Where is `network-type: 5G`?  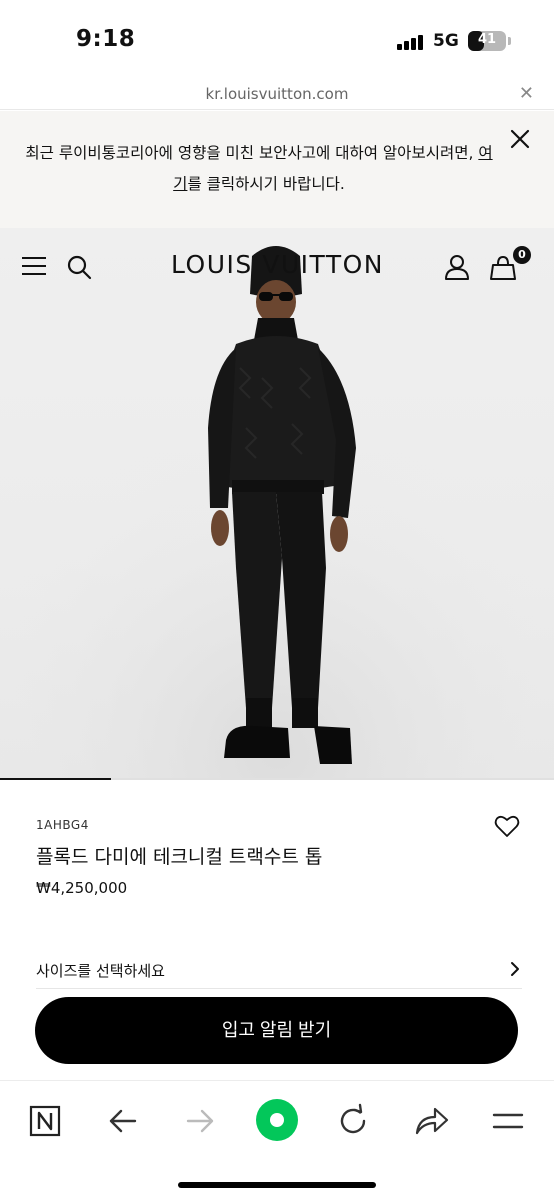
network-type: 5G is located at coordinates (446, 41).